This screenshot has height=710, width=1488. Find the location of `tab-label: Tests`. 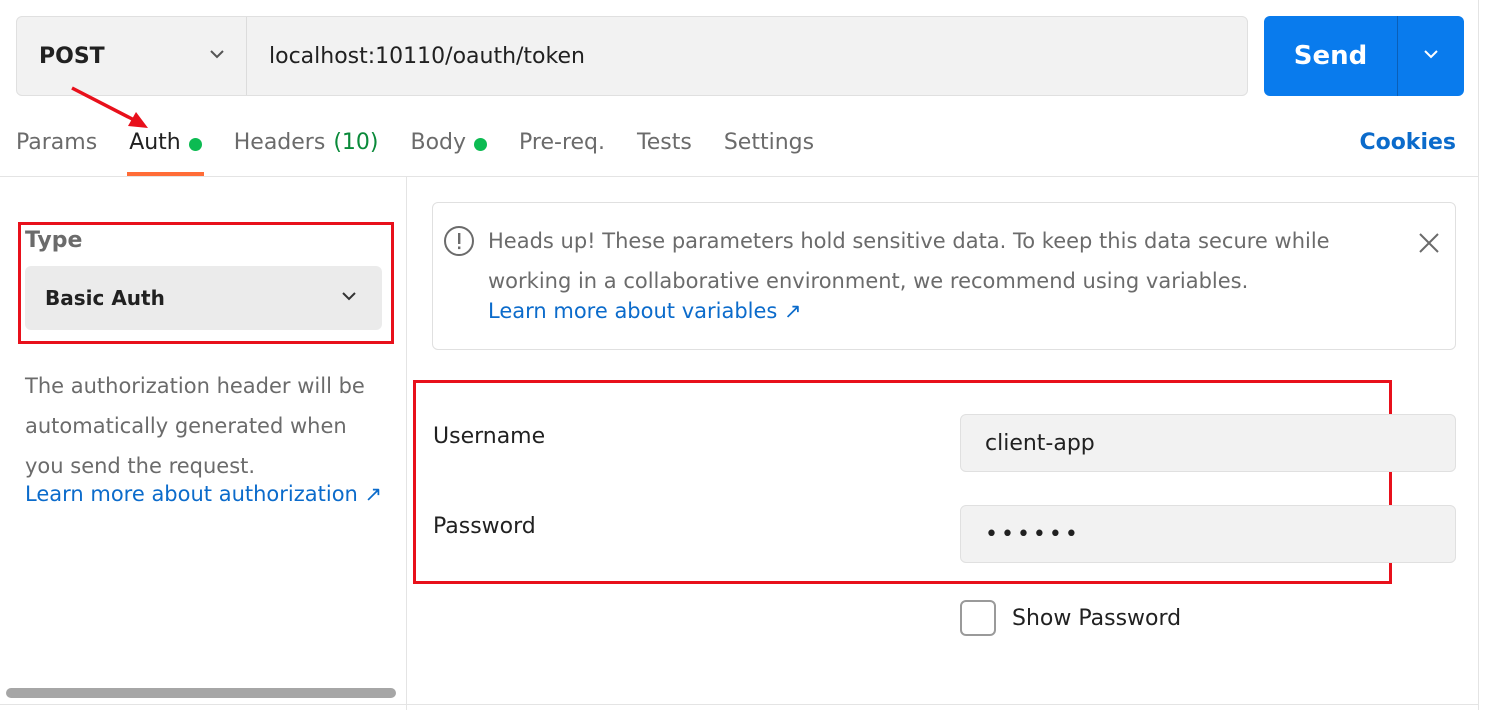

tab-label: Tests is located at coordinates (664, 142).